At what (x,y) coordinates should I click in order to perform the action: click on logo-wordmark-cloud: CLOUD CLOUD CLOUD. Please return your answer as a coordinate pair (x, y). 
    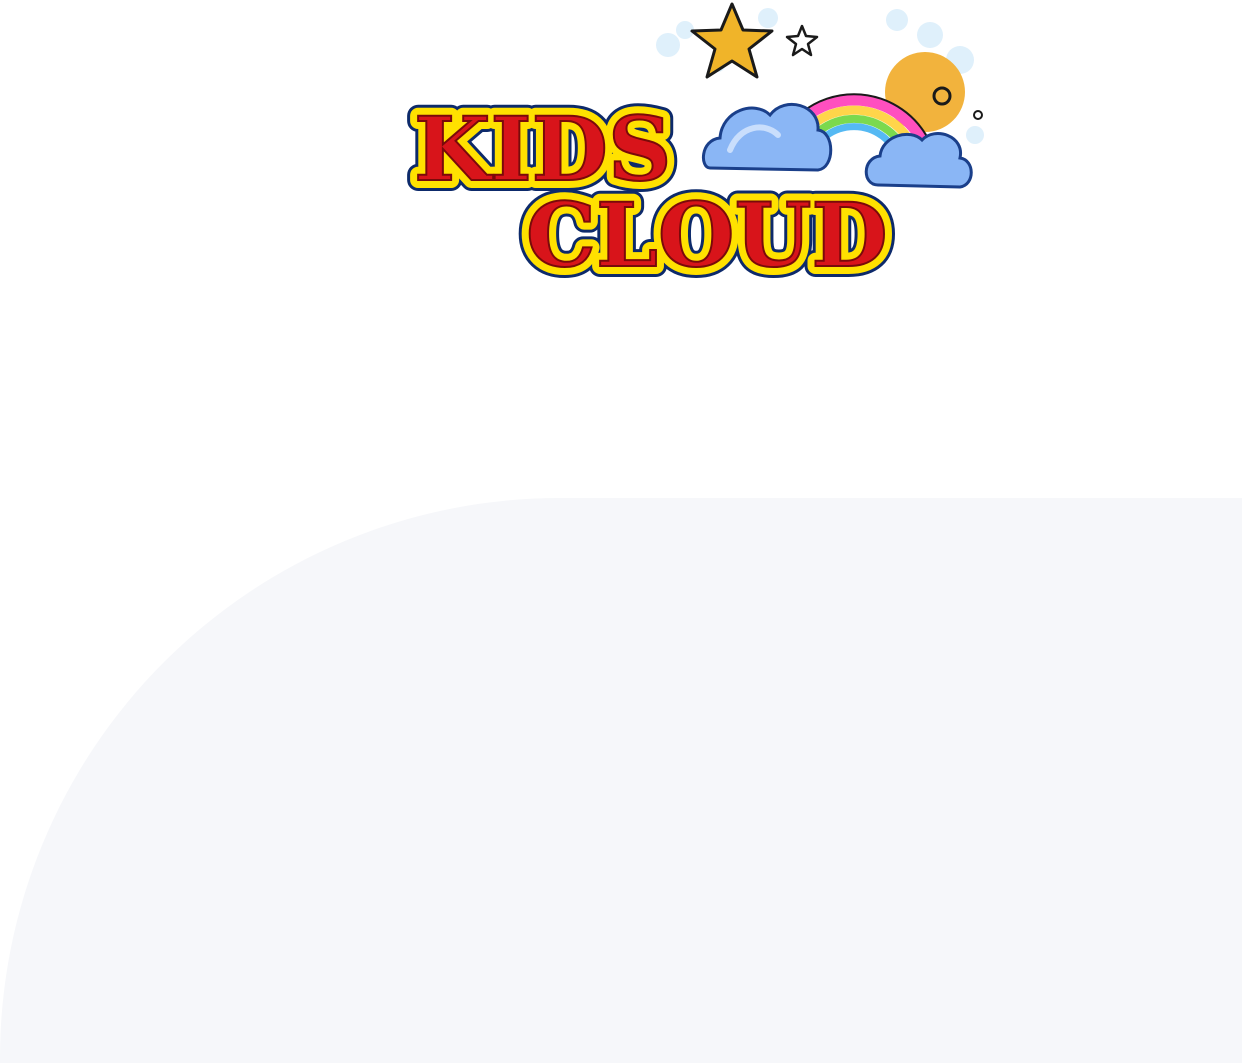
    Looking at the image, I should click on (707, 233).